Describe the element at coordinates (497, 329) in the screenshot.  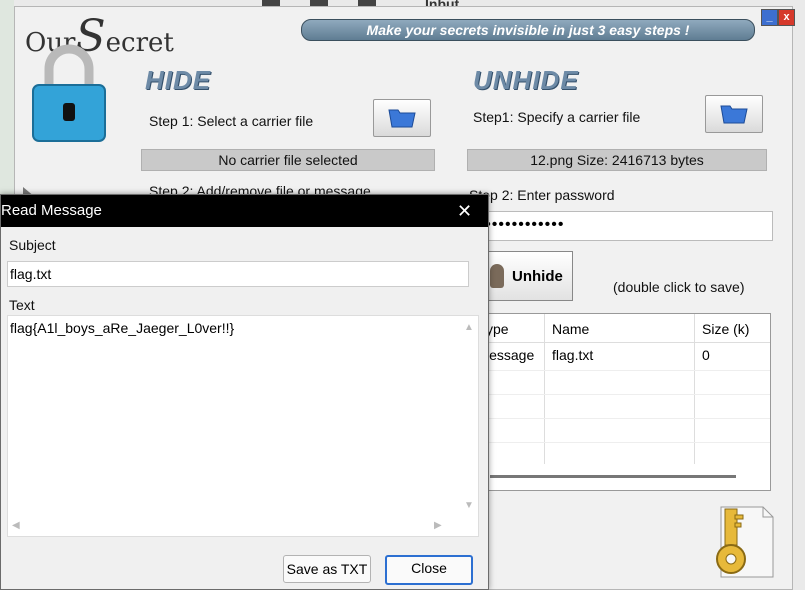
I see `column-header-type: ype` at that location.